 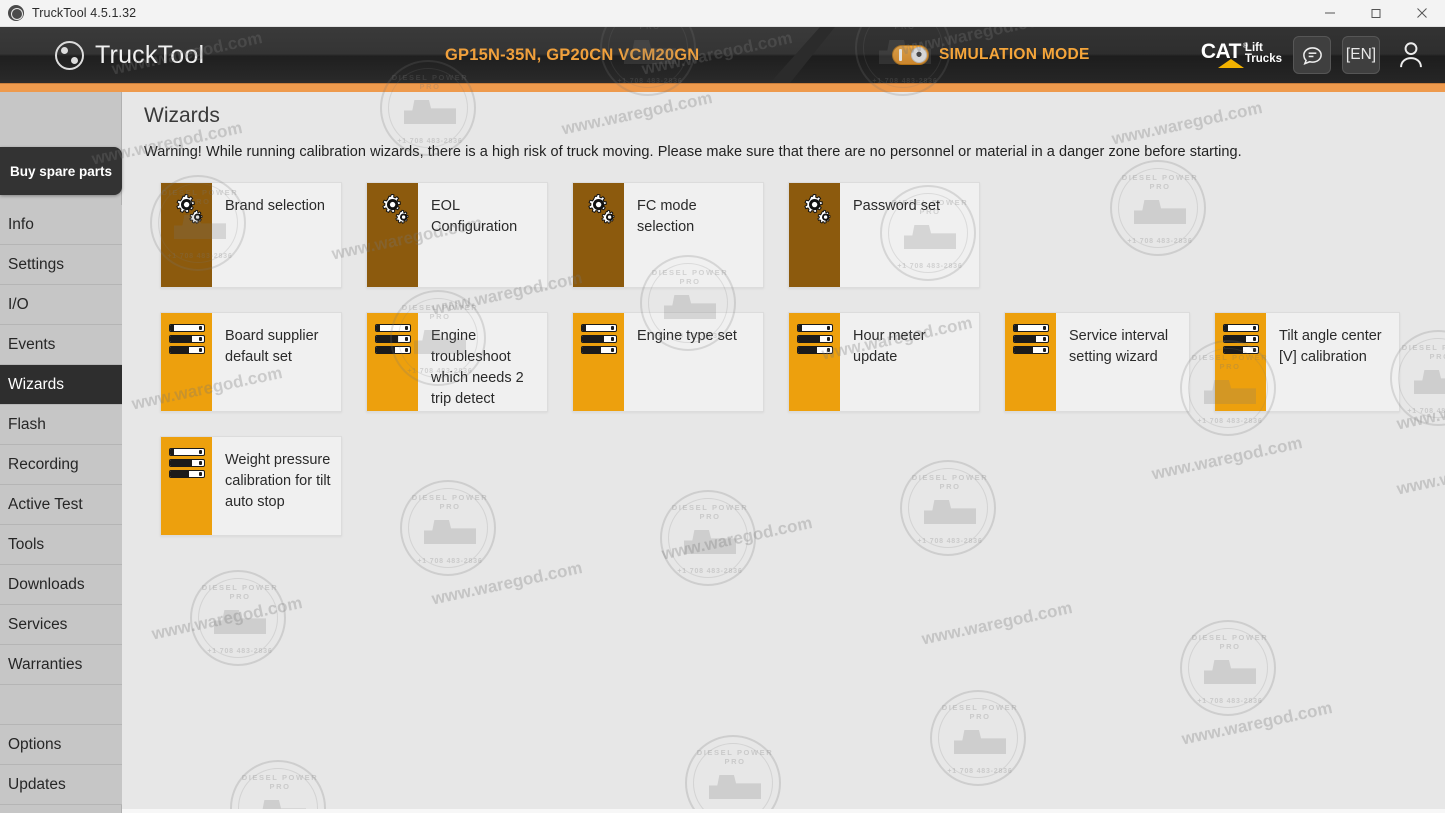 I want to click on language-button: [EN], so click(x=1361, y=55).